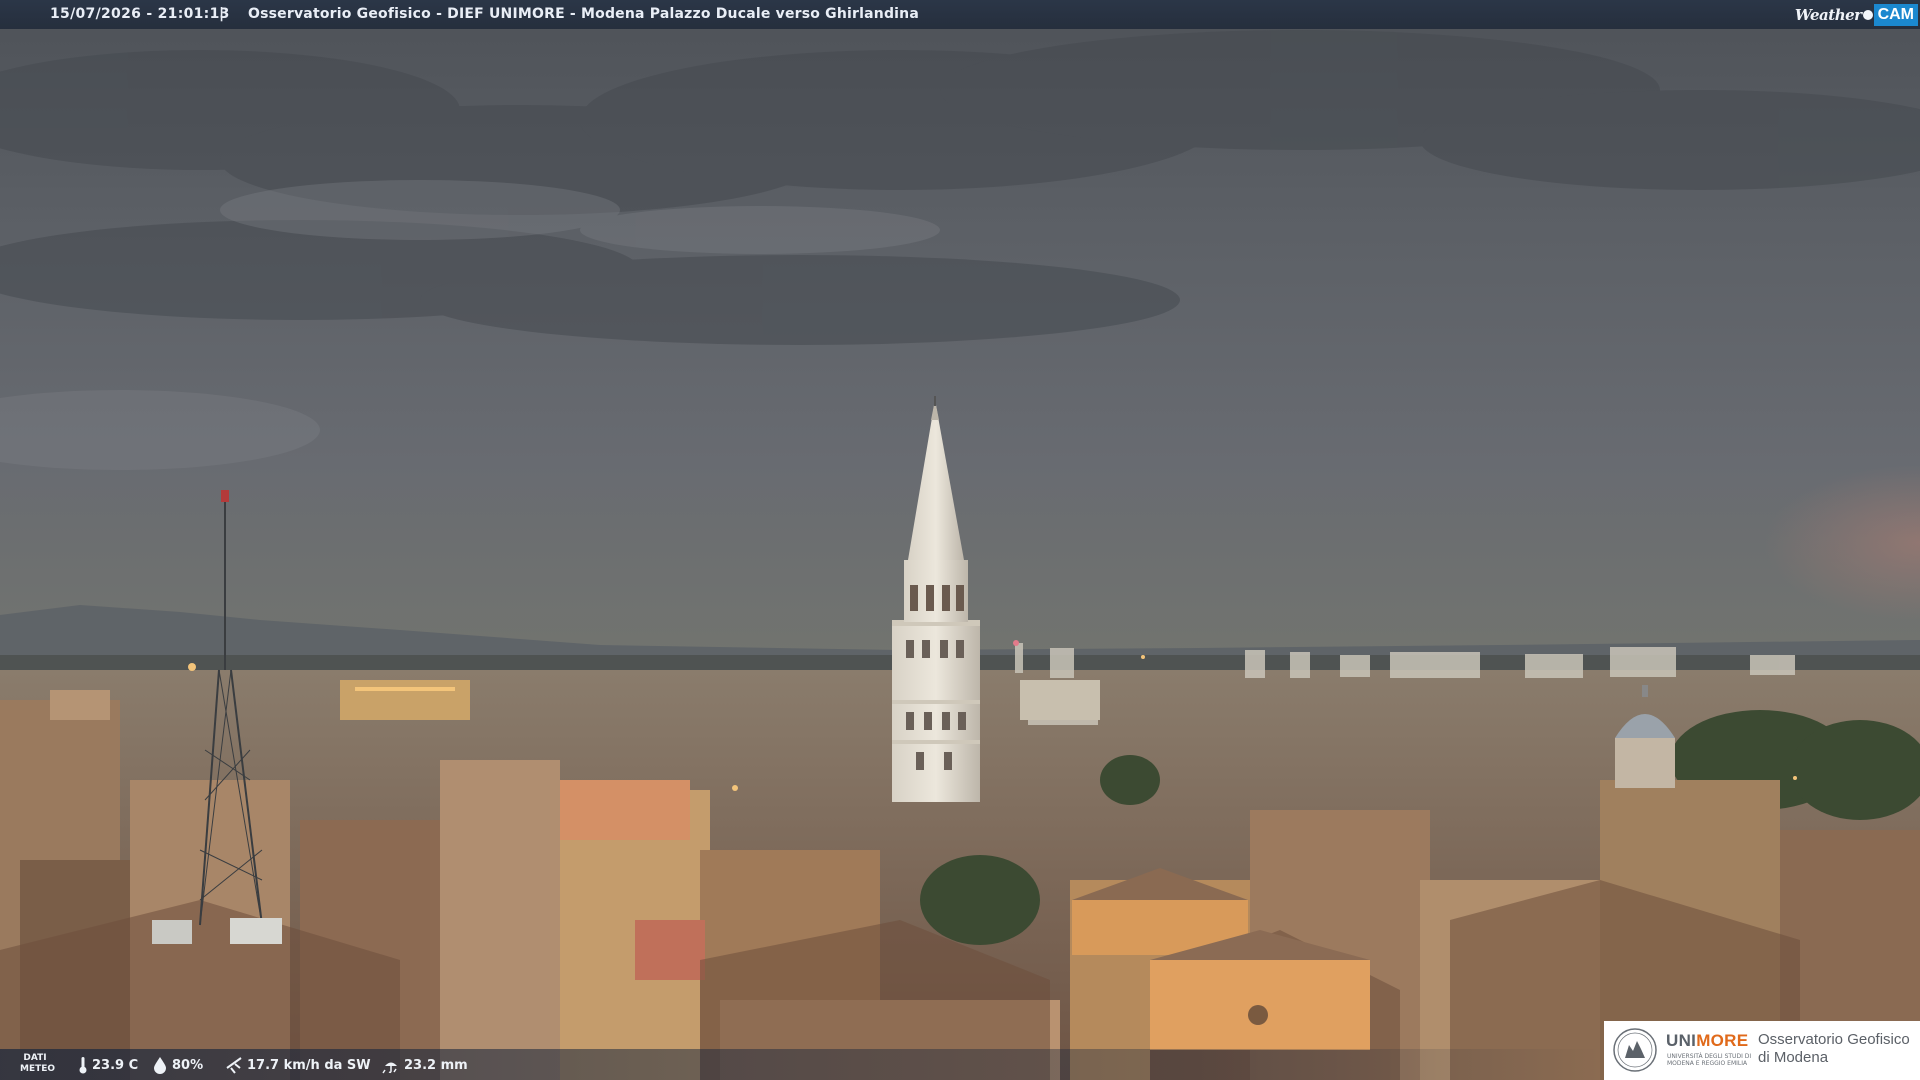 The height and width of the screenshot is (1080, 1920). I want to click on wind-icon, so click(234, 1065).